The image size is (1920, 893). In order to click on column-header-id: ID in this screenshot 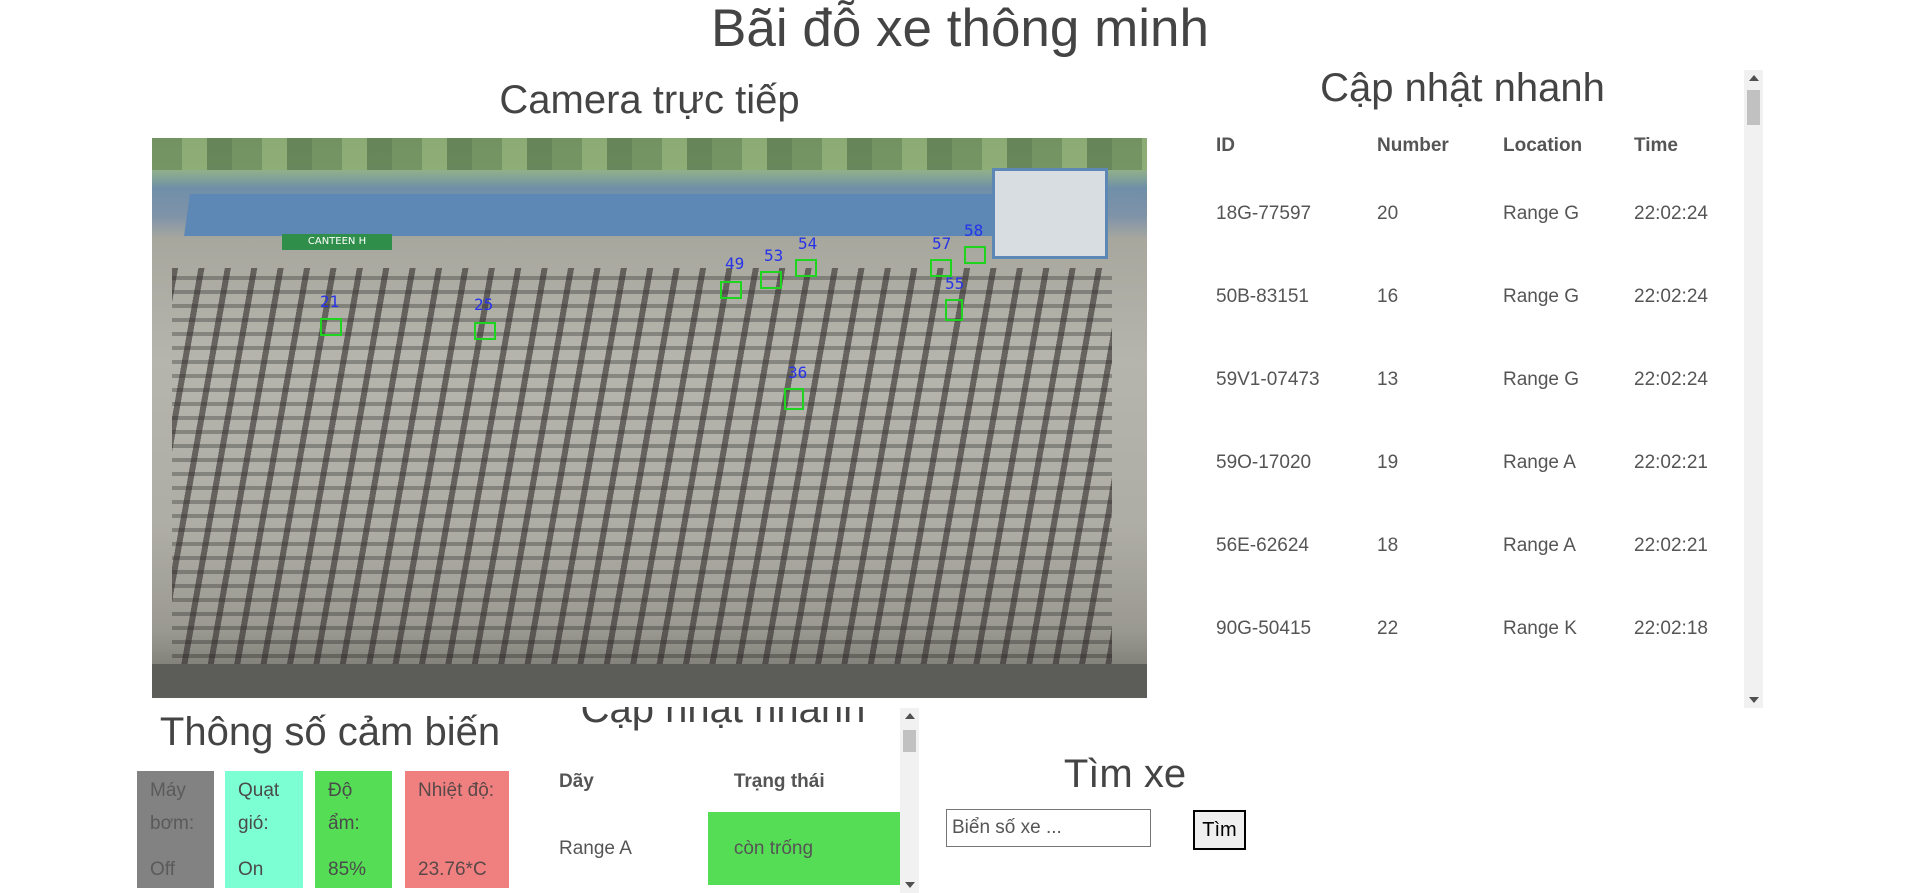, I will do `click(1225, 145)`.